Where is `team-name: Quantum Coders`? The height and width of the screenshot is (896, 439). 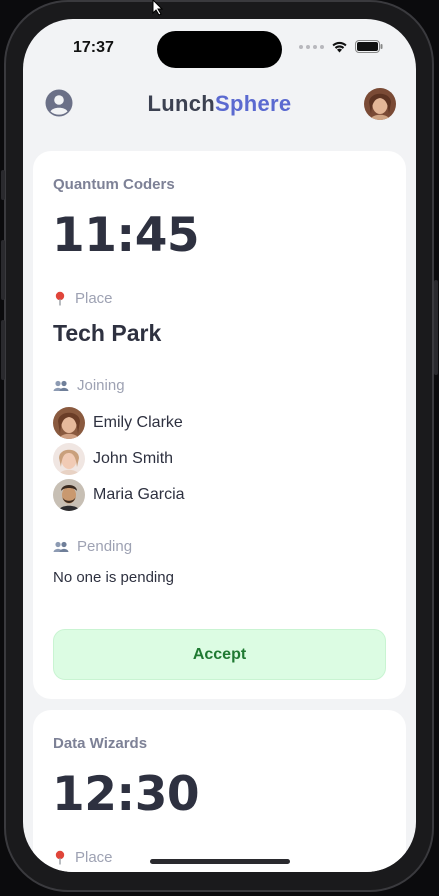 team-name: Quantum Coders is located at coordinates (114, 184).